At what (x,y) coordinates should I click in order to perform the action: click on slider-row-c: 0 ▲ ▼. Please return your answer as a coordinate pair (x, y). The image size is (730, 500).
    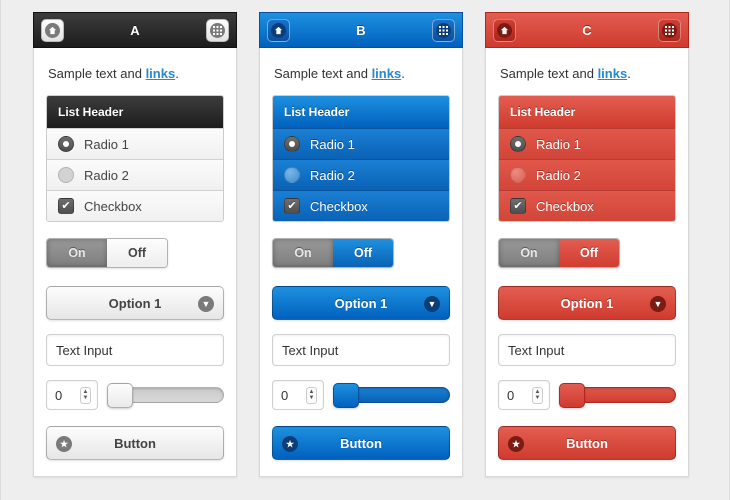
    Looking at the image, I should click on (587, 395).